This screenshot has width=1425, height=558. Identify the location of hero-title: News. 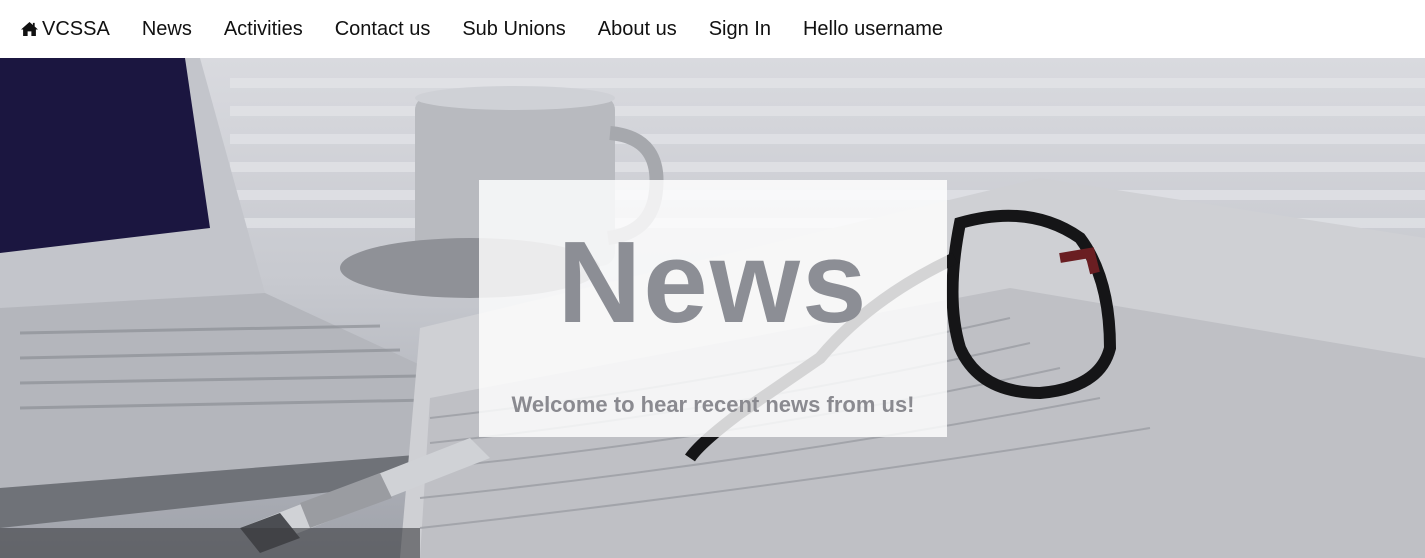
(713, 282).